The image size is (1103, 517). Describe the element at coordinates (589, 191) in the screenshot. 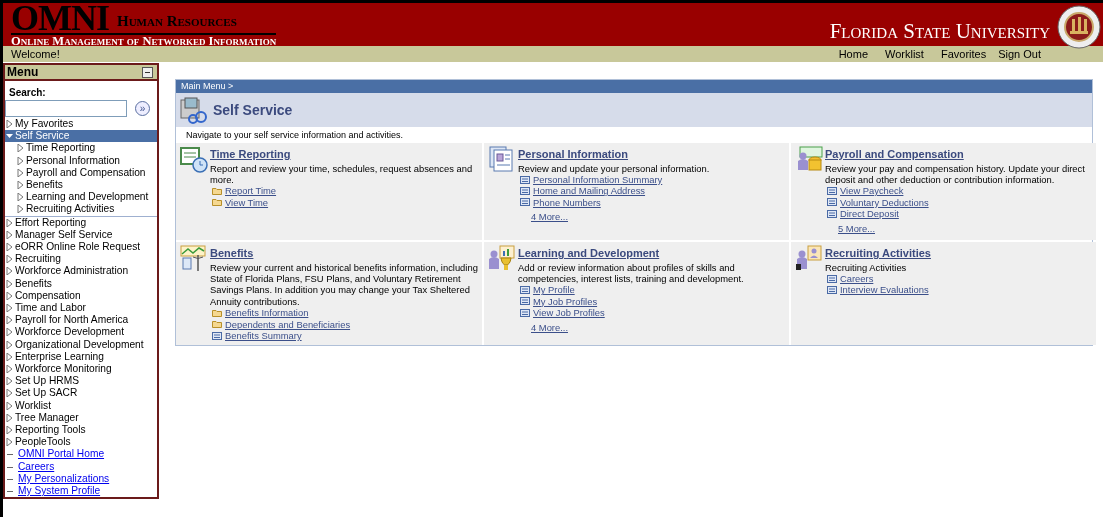

I see `section-link: Home and Mailing Address` at that location.